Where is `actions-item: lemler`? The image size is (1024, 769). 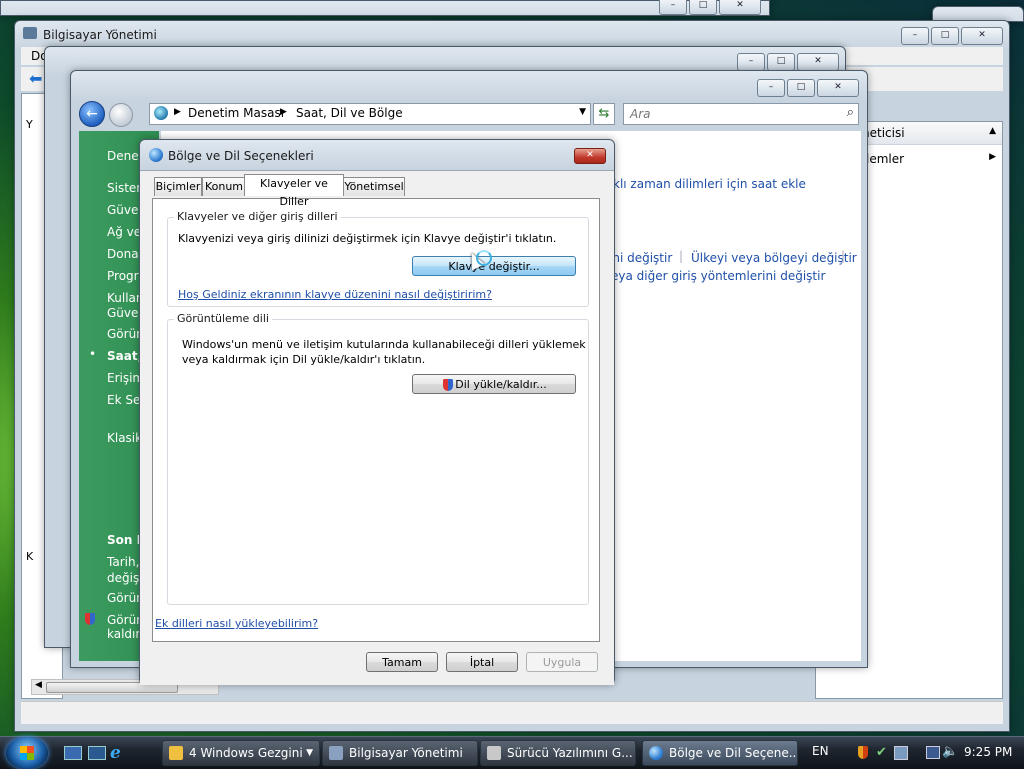
actions-item: lemler is located at coordinates (885, 159).